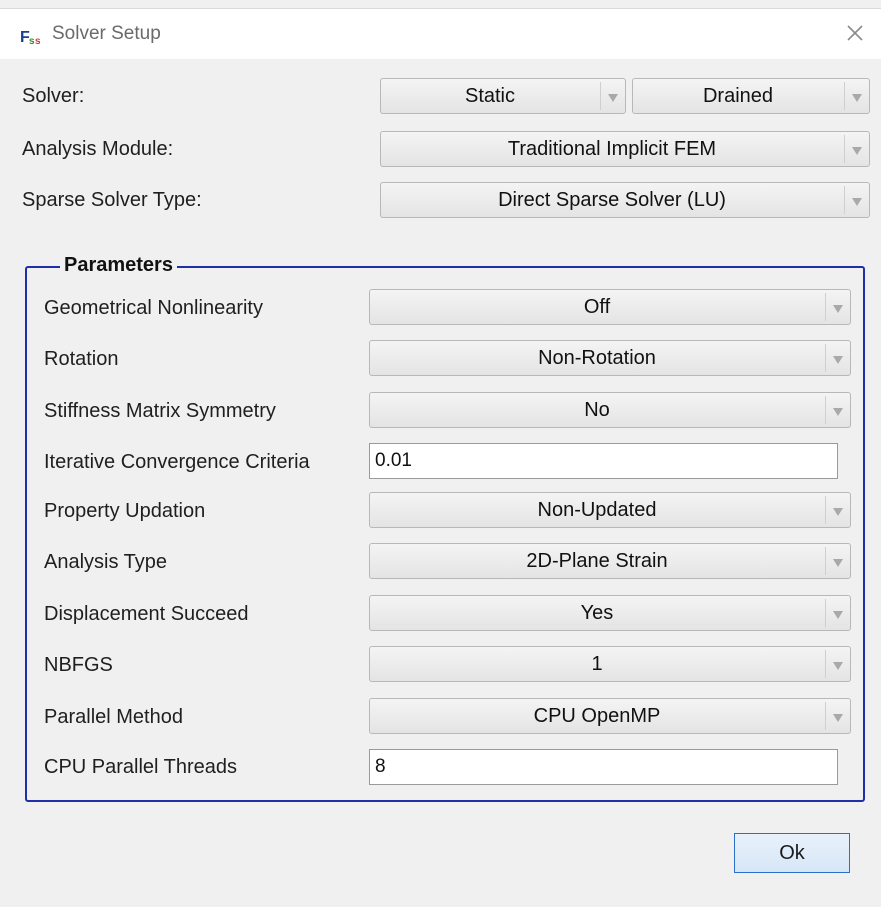 The image size is (881, 907). I want to click on drainage-combo: Drained, so click(751, 96).